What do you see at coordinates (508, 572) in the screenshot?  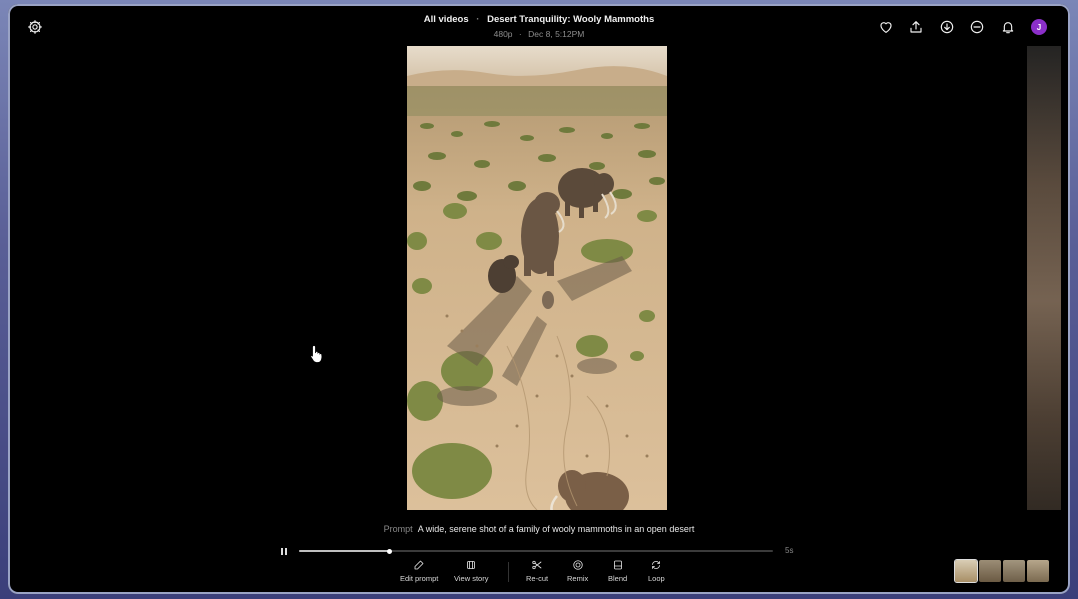 I see `toolbar-divider` at bounding box center [508, 572].